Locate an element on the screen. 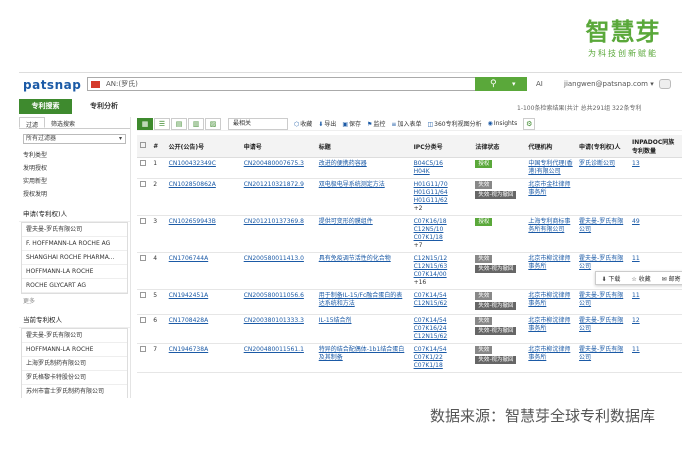 The height and width of the screenshot is (449, 700). ipc-code: B04C5/16 is located at coordinates (442, 164).